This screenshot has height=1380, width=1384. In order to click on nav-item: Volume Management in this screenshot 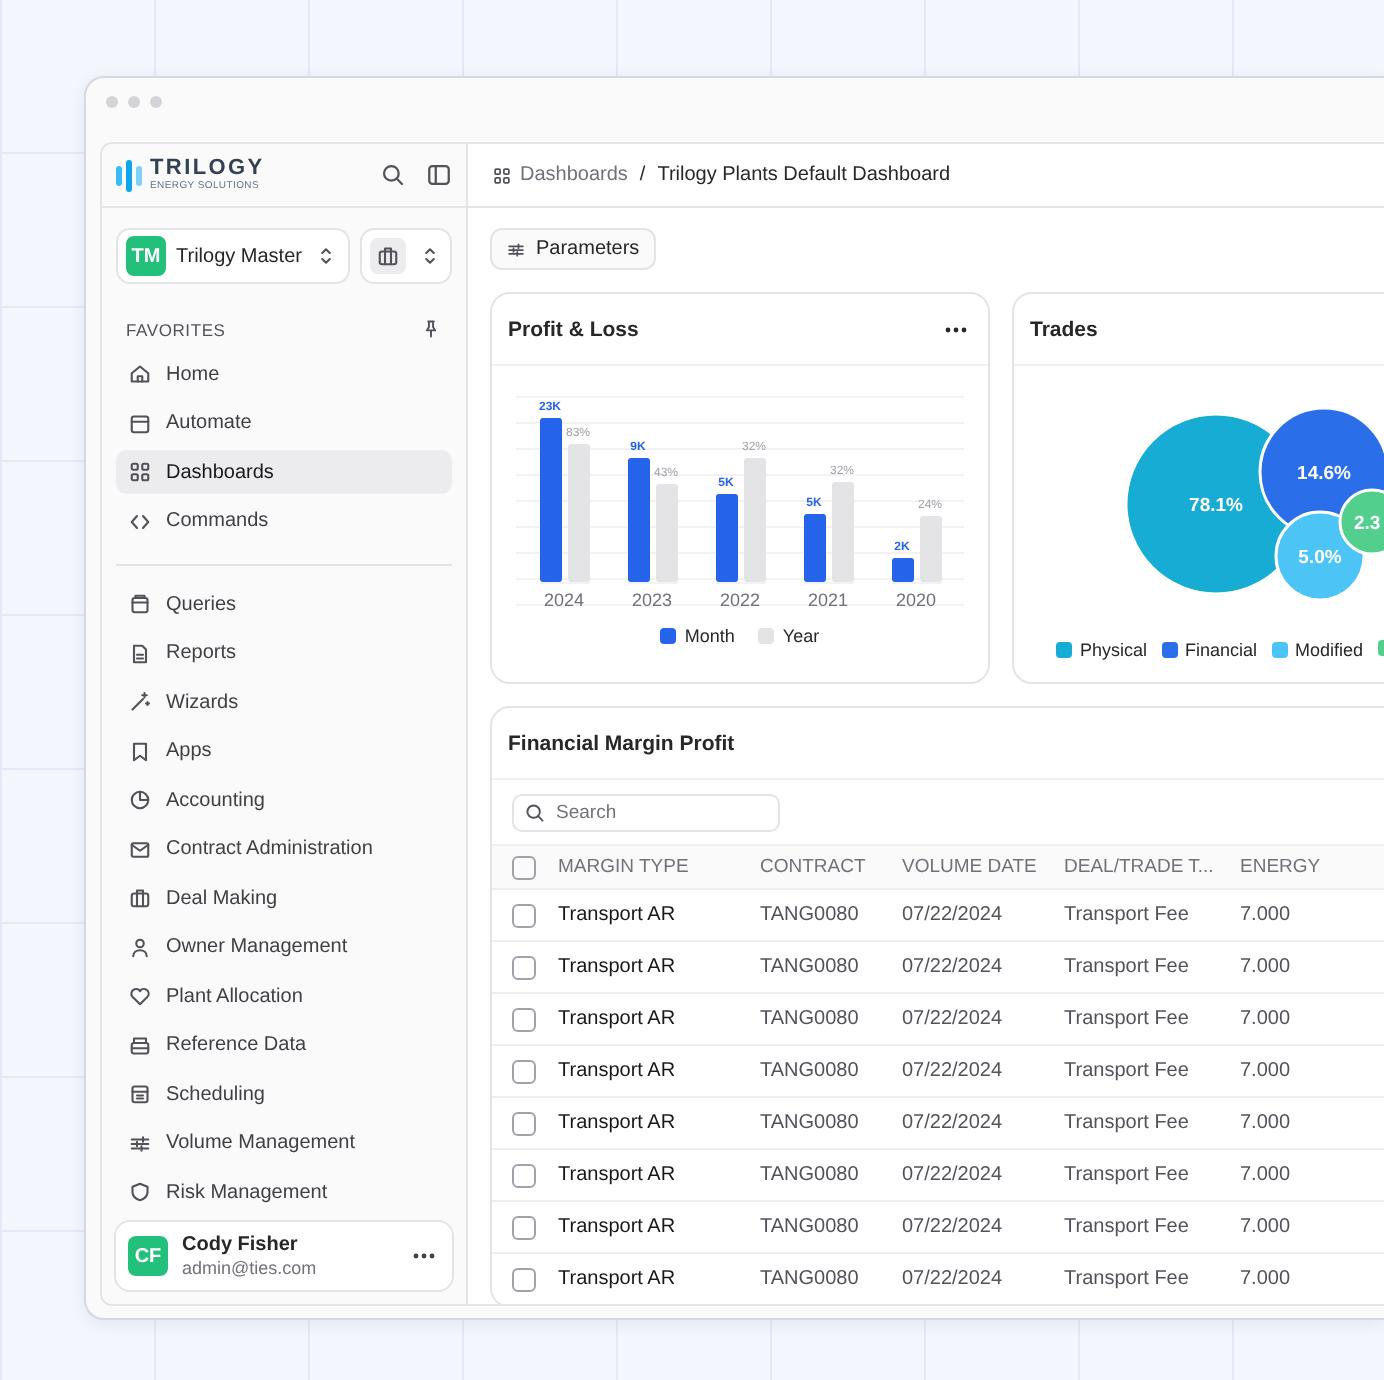, I will do `click(284, 1143)`.